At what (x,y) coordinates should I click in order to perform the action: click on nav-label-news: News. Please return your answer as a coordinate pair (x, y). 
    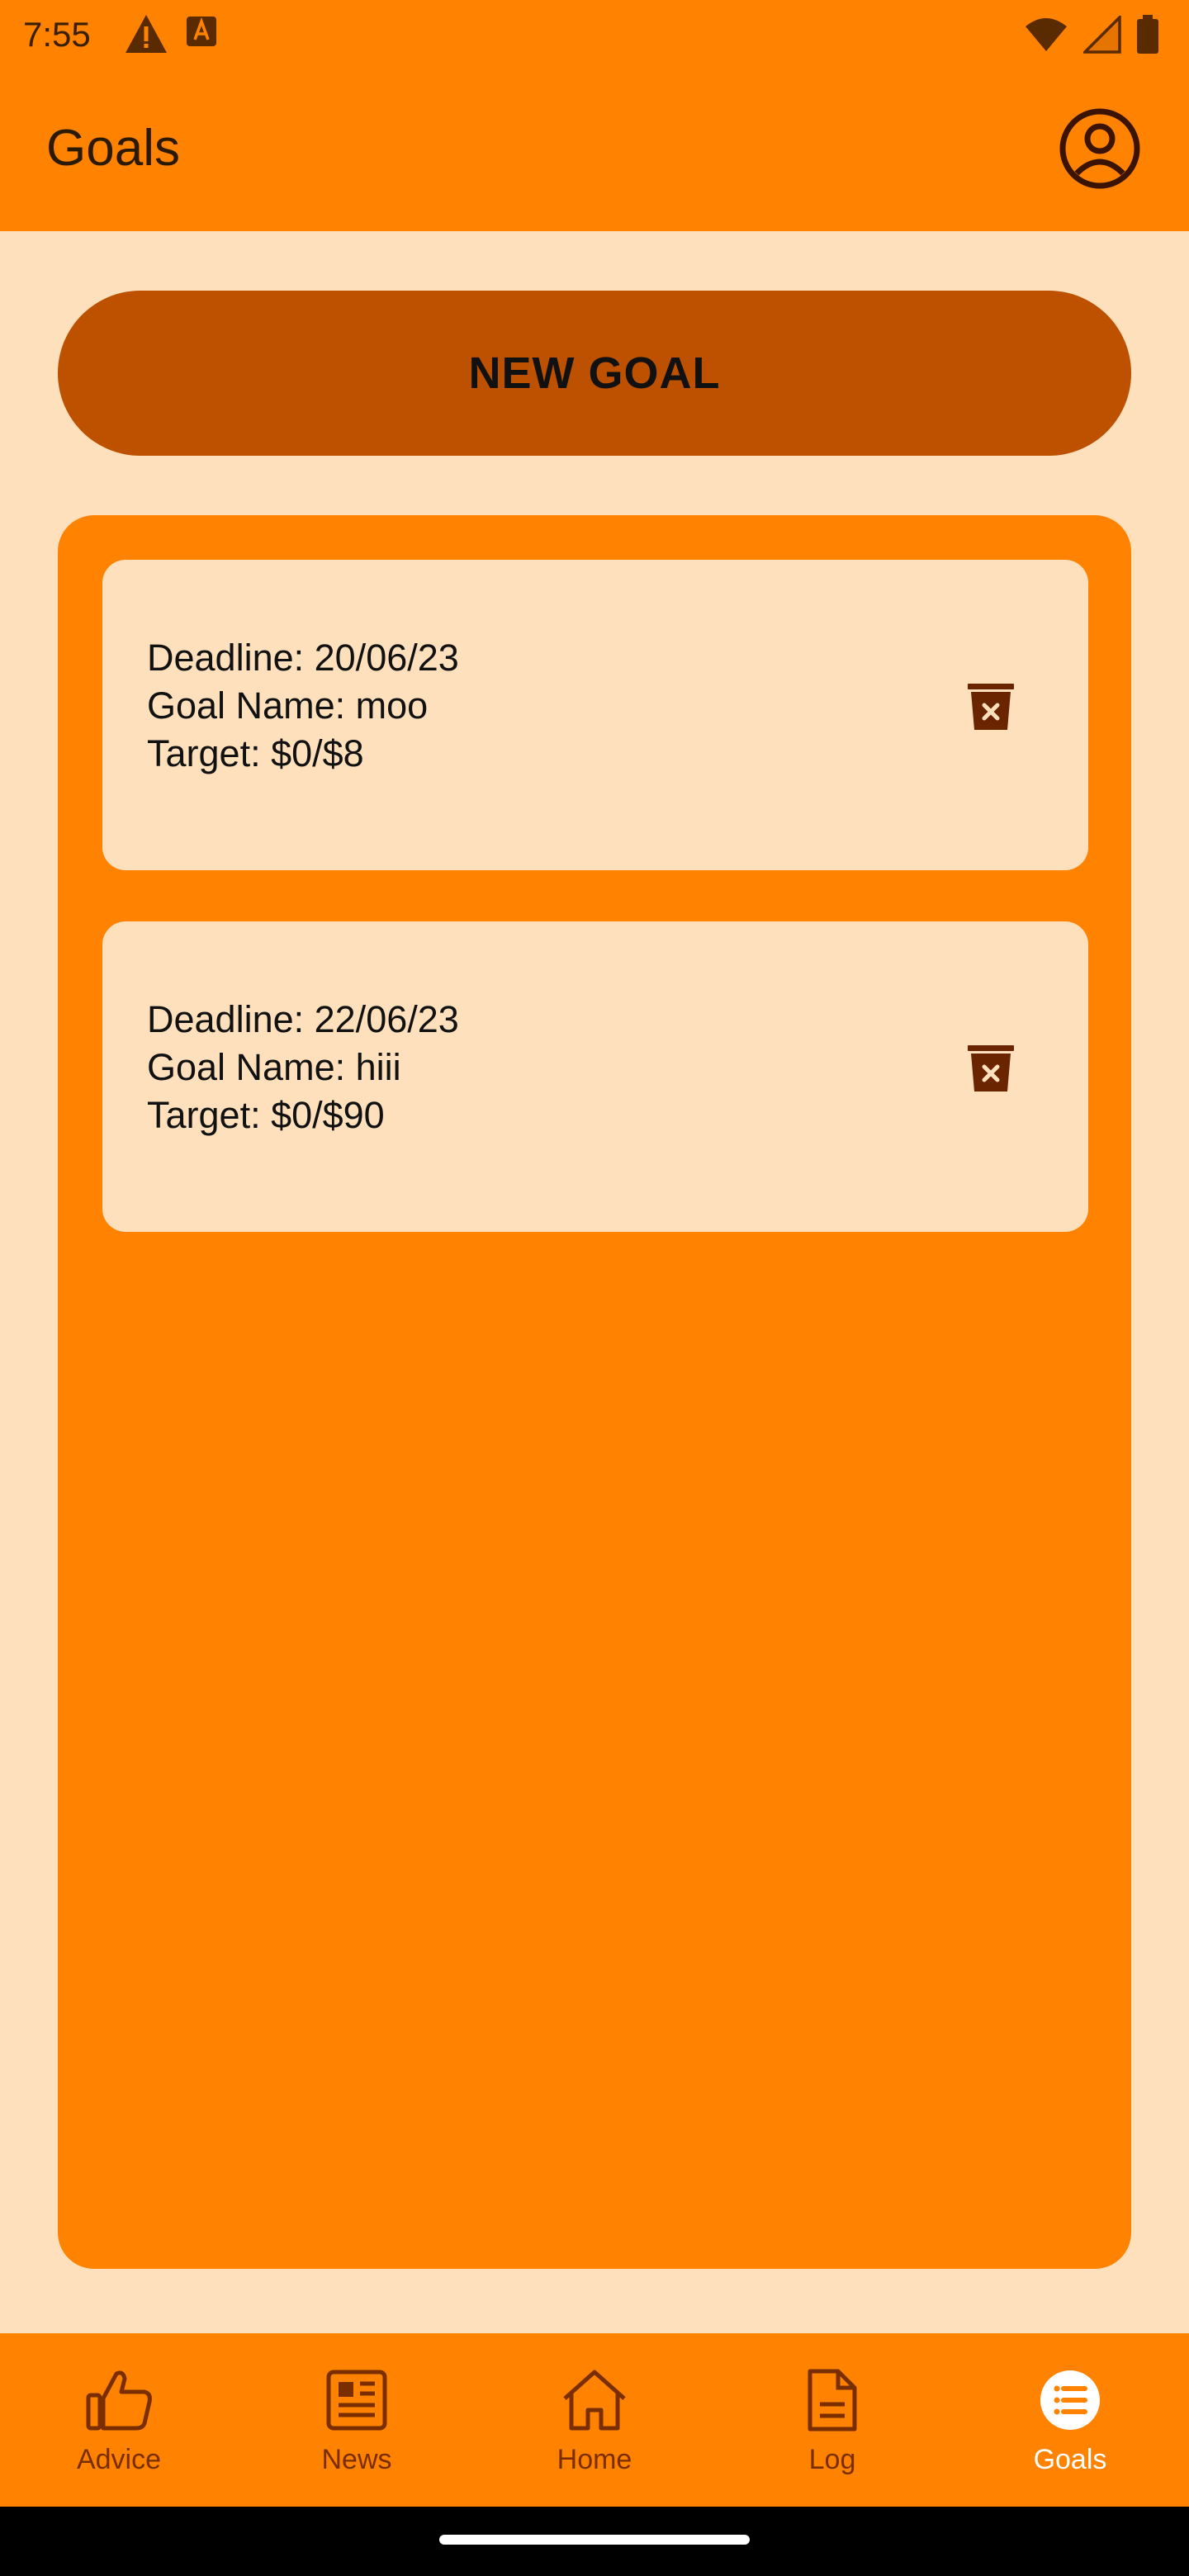
    Looking at the image, I should click on (356, 2459).